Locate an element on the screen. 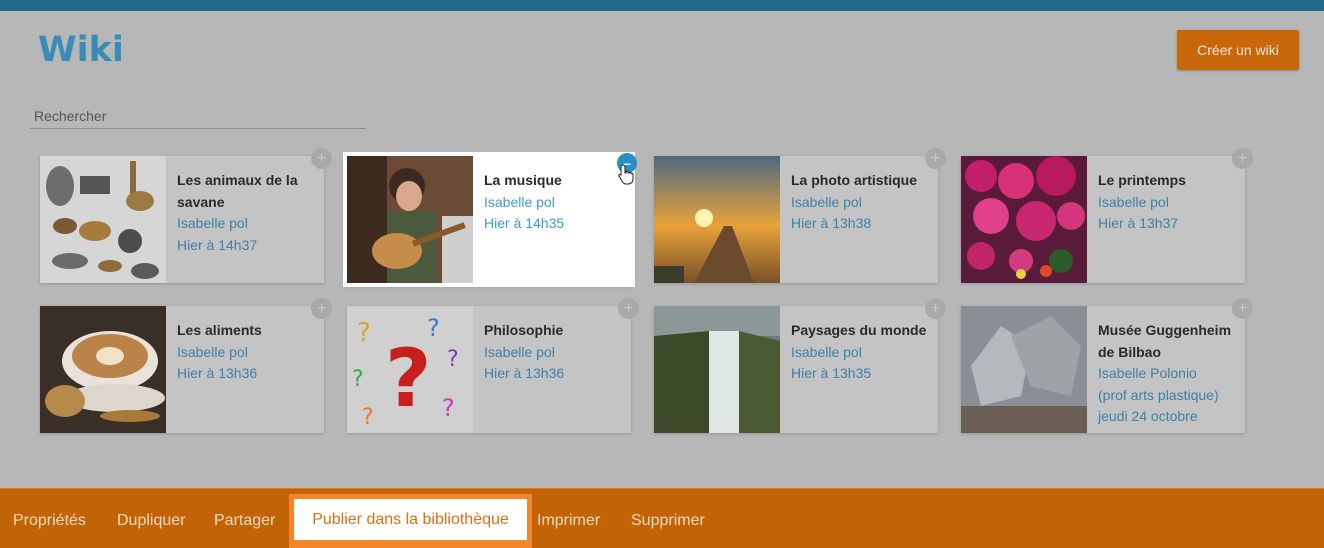 The height and width of the screenshot is (548, 1324). card-title: La photo artistique is located at coordinates (854, 180).